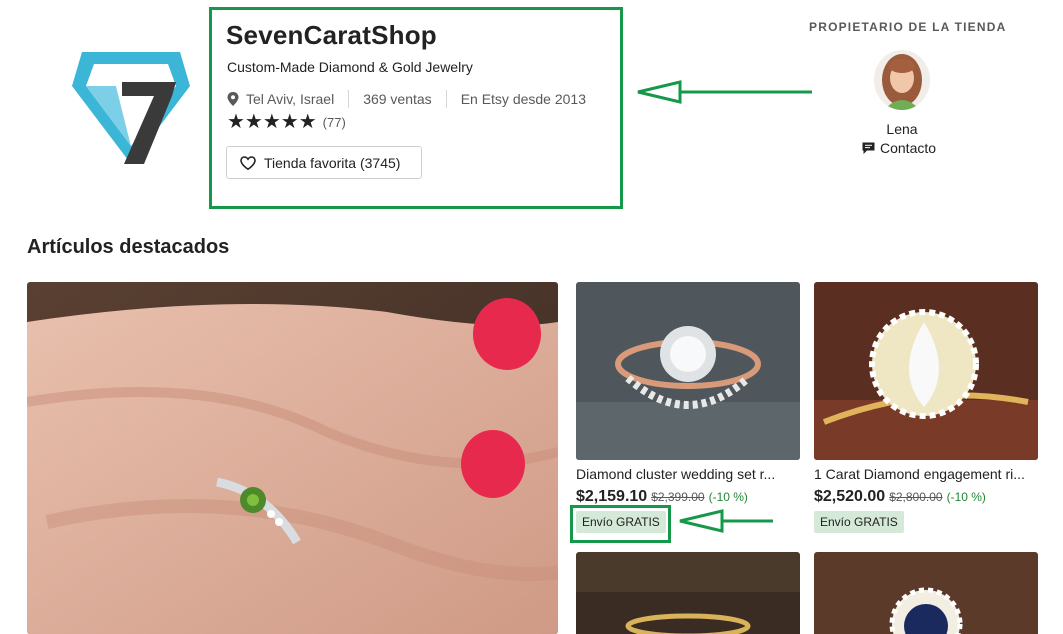 This screenshot has height=634, width=1063. What do you see at coordinates (233, 99) in the screenshot?
I see `location-pin-icon` at bounding box center [233, 99].